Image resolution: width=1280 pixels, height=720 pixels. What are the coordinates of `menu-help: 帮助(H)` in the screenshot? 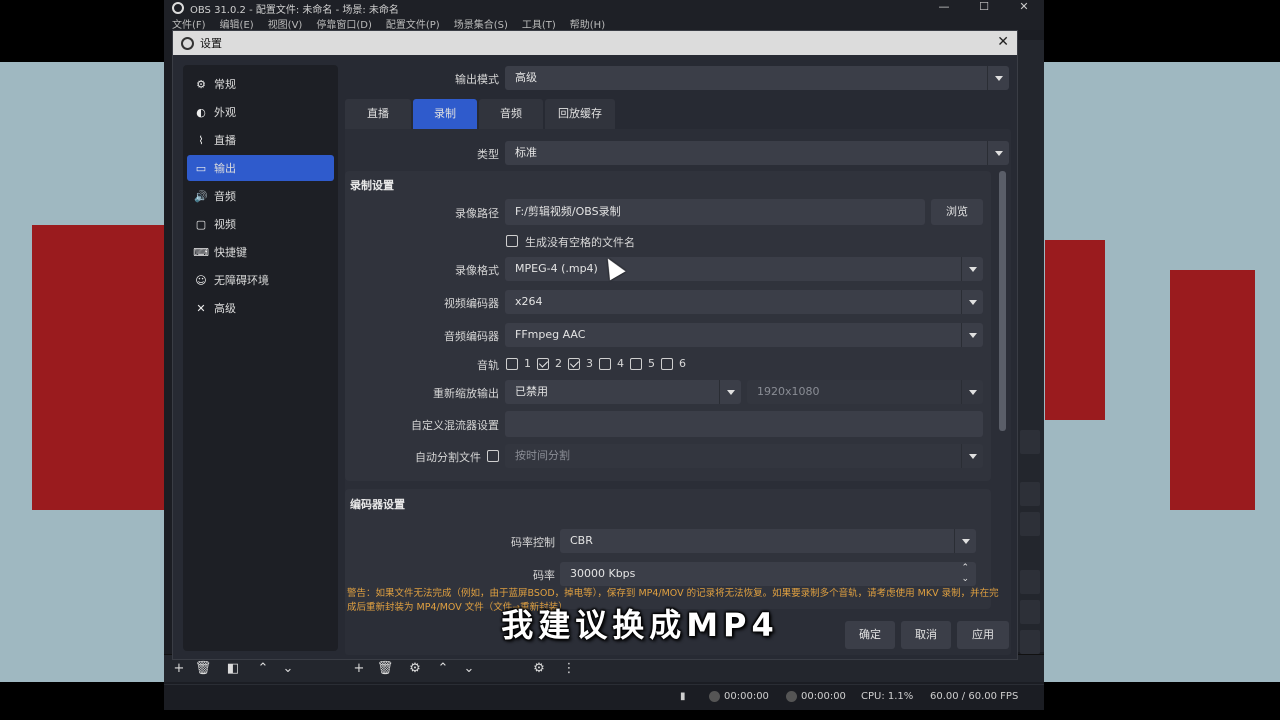 It's located at (587, 23).